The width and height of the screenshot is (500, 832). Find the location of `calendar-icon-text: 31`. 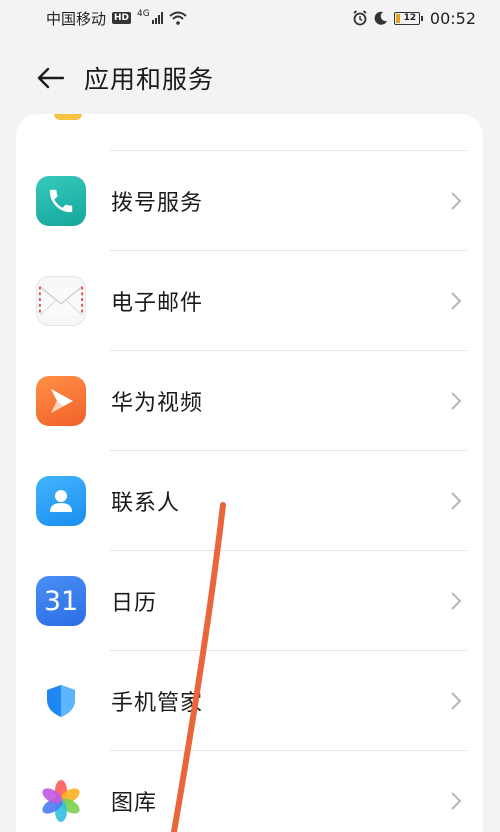

calendar-icon-text: 31 is located at coordinates (61, 601).